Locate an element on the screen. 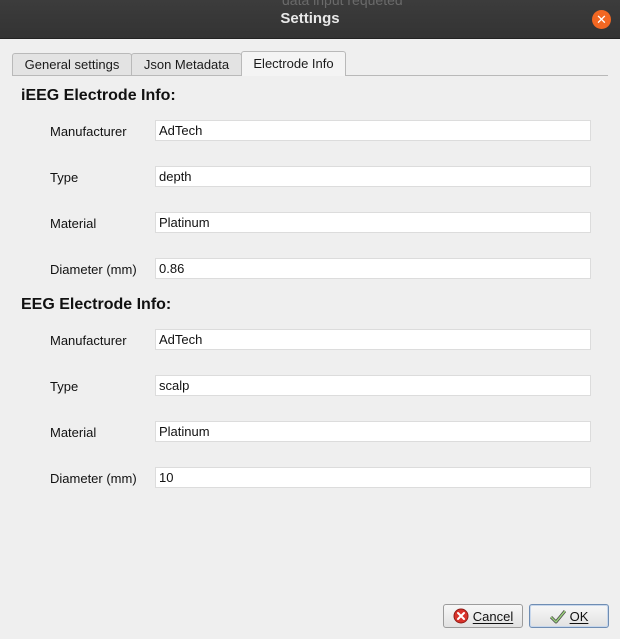 This screenshot has width=620, height=639. ieeg-diameter-label: Diameter (mm) is located at coordinates (93, 269).